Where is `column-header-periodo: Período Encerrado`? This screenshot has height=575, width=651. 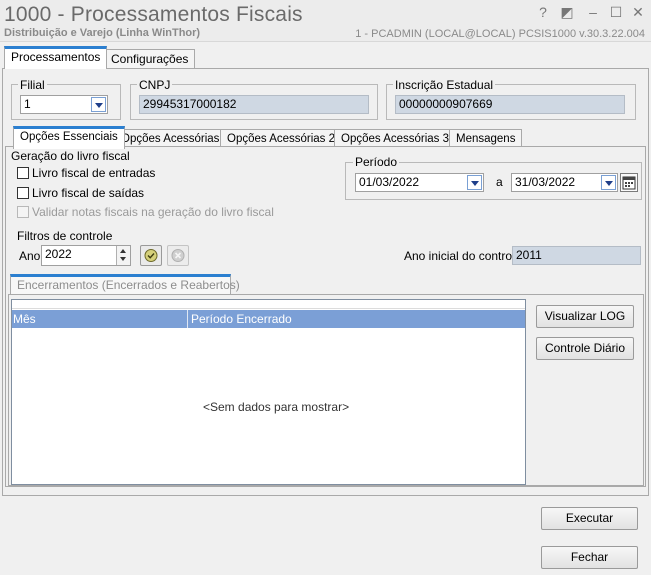 column-header-periodo: Período Encerrado is located at coordinates (356, 319).